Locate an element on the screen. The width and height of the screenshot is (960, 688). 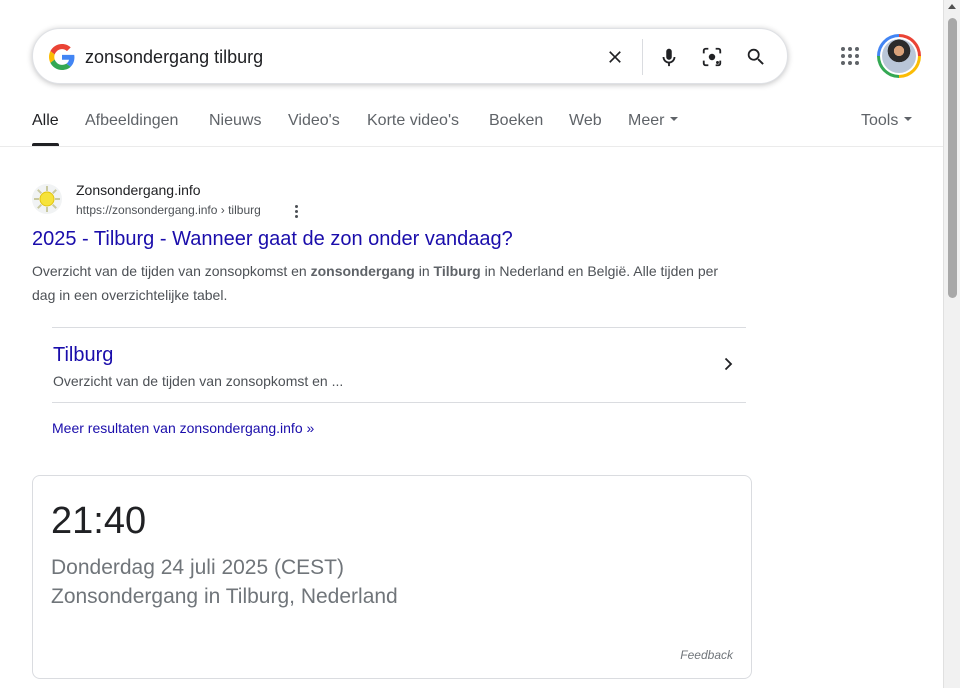
chevron-right-icon is located at coordinates (728, 364).